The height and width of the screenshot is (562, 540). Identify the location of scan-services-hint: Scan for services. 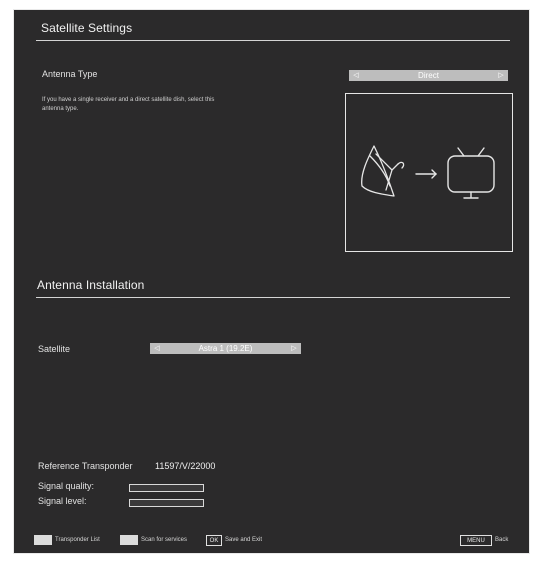
(164, 540).